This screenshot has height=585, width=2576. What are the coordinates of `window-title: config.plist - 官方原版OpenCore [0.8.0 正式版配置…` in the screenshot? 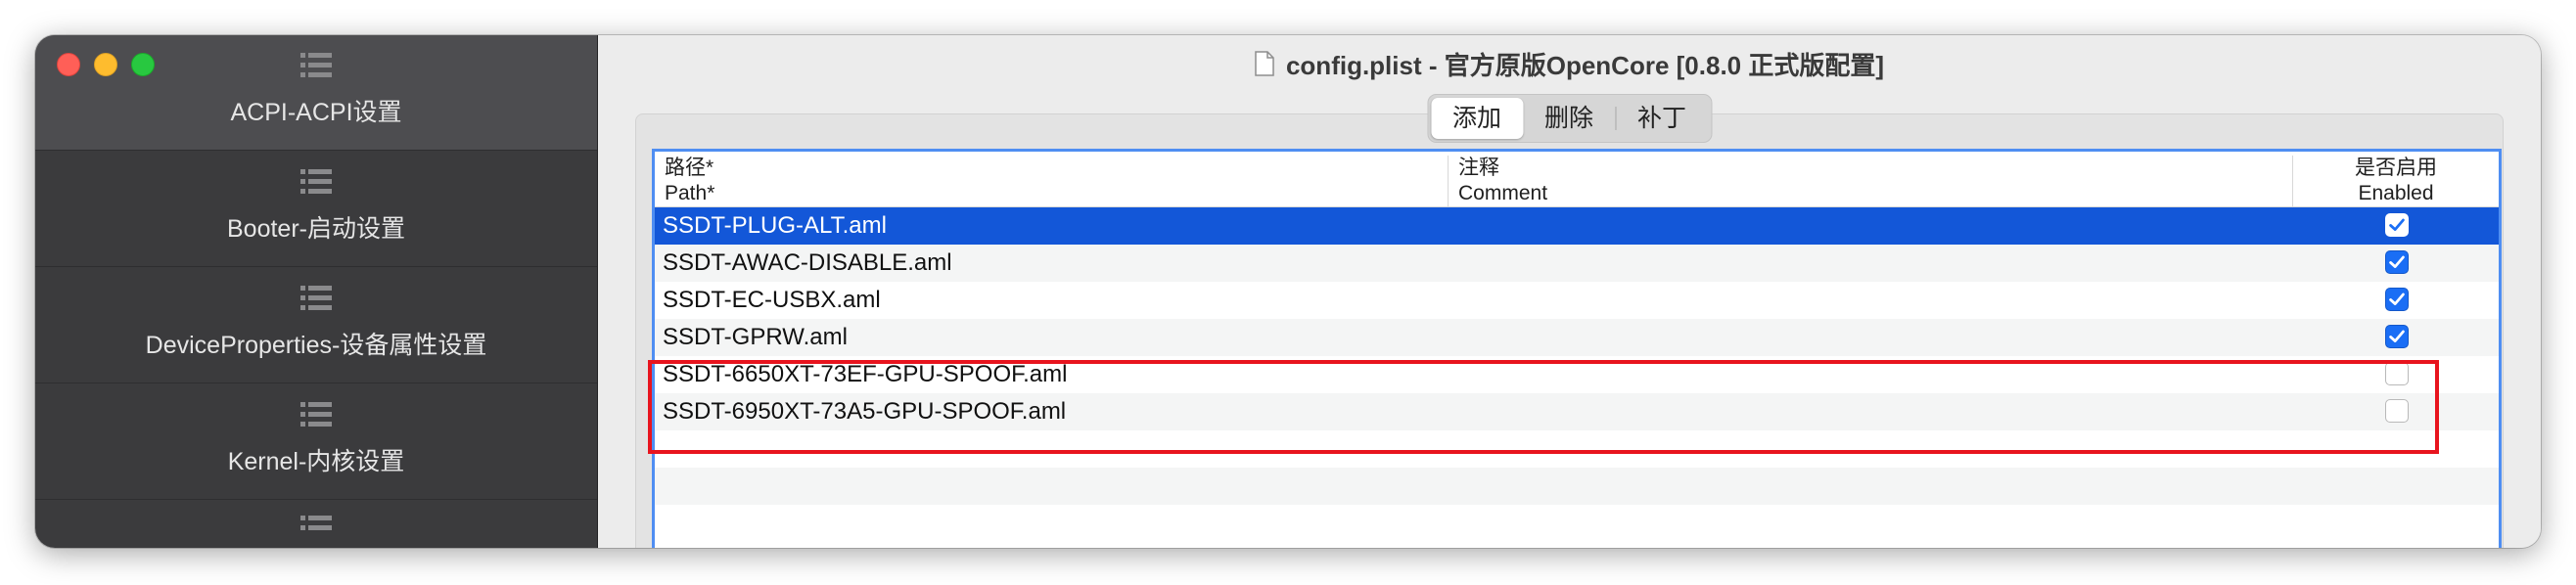 It's located at (1585, 65).